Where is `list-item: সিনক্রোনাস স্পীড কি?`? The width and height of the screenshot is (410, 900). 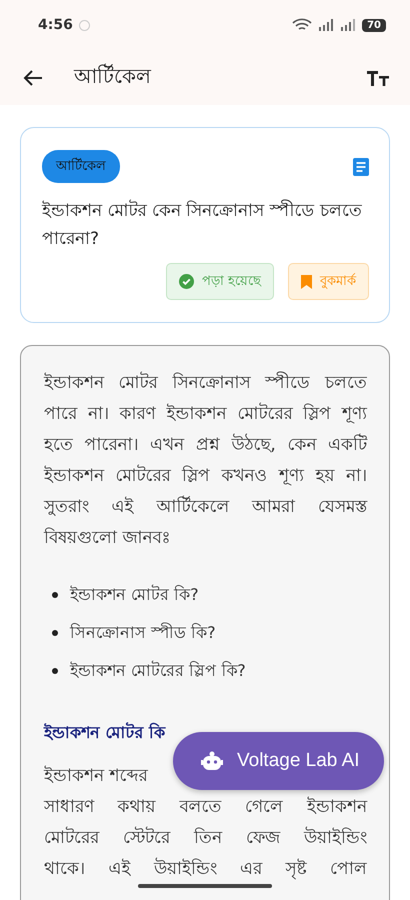
list-item: সিনক্রোনাস স্পীড কি? is located at coordinates (143, 633).